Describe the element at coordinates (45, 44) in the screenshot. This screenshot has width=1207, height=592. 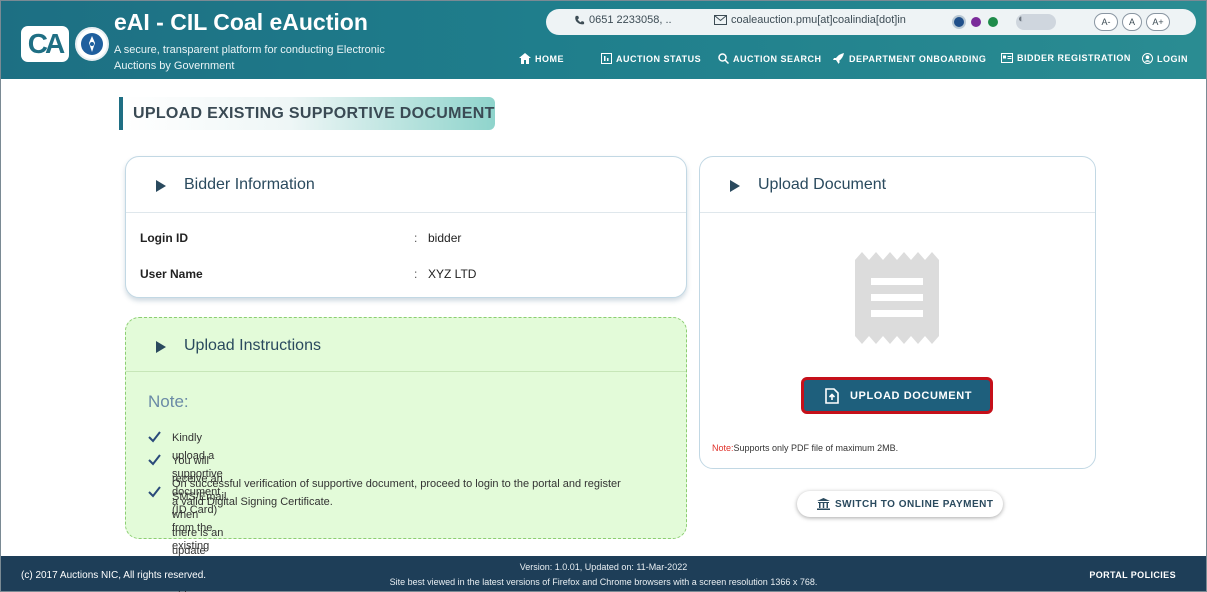
I see `site-logo: CA` at that location.